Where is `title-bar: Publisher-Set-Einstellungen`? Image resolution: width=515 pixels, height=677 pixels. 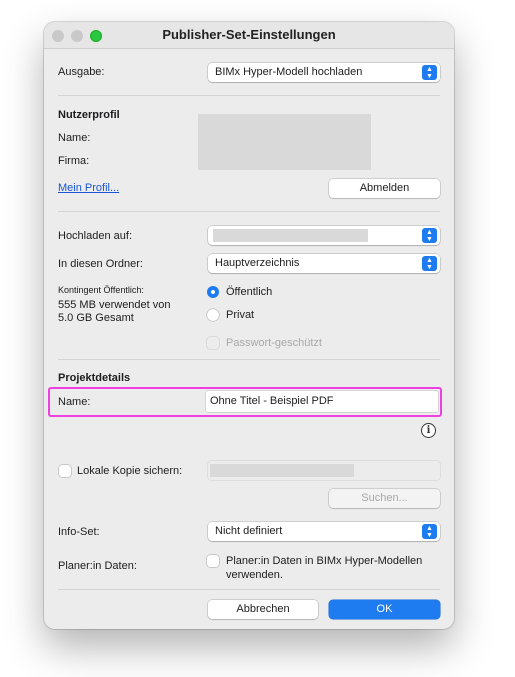
title-bar: Publisher-Set-Einstellungen is located at coordinates (249, 35).